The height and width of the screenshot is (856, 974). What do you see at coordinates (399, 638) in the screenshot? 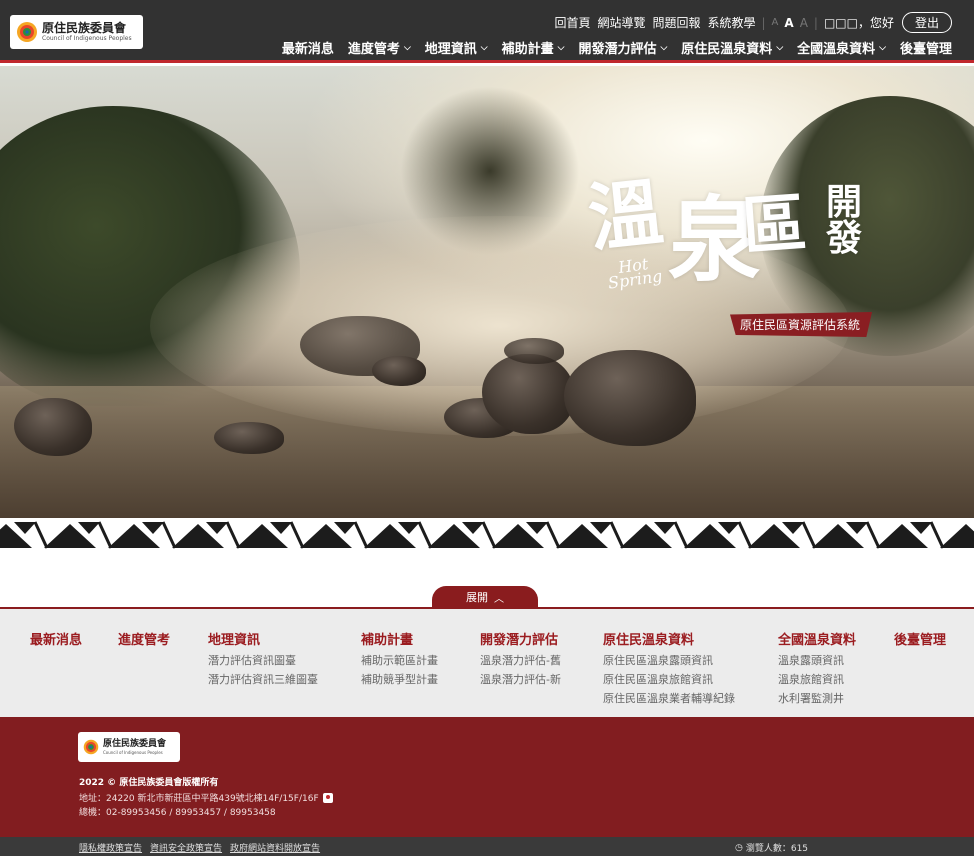
I see `sitemap-heading: 補助計畫` at bounding box center [399, 638].